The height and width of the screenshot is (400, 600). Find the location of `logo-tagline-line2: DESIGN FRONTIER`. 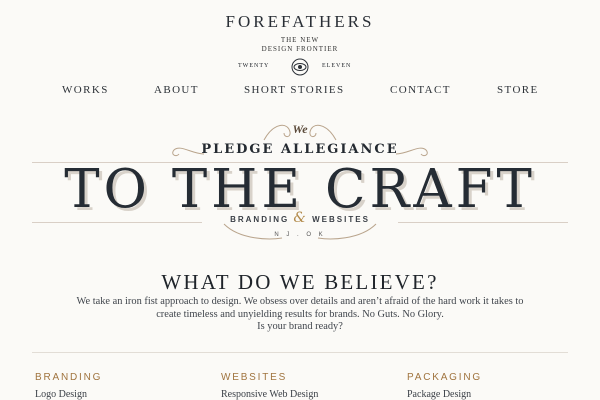

logo-tagline-line2: DESIGN FRONTIER is located at coordinates (300, 49).